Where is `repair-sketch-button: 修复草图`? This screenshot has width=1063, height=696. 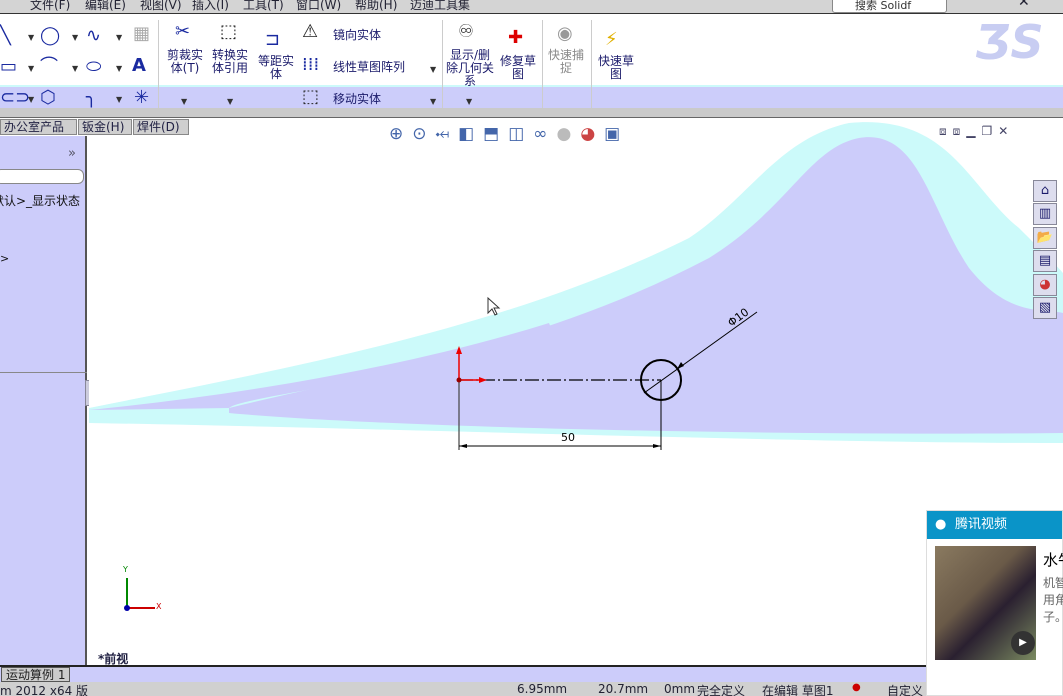 repair-sketch-button: 修复草图 is located at coordinates (518, 68).